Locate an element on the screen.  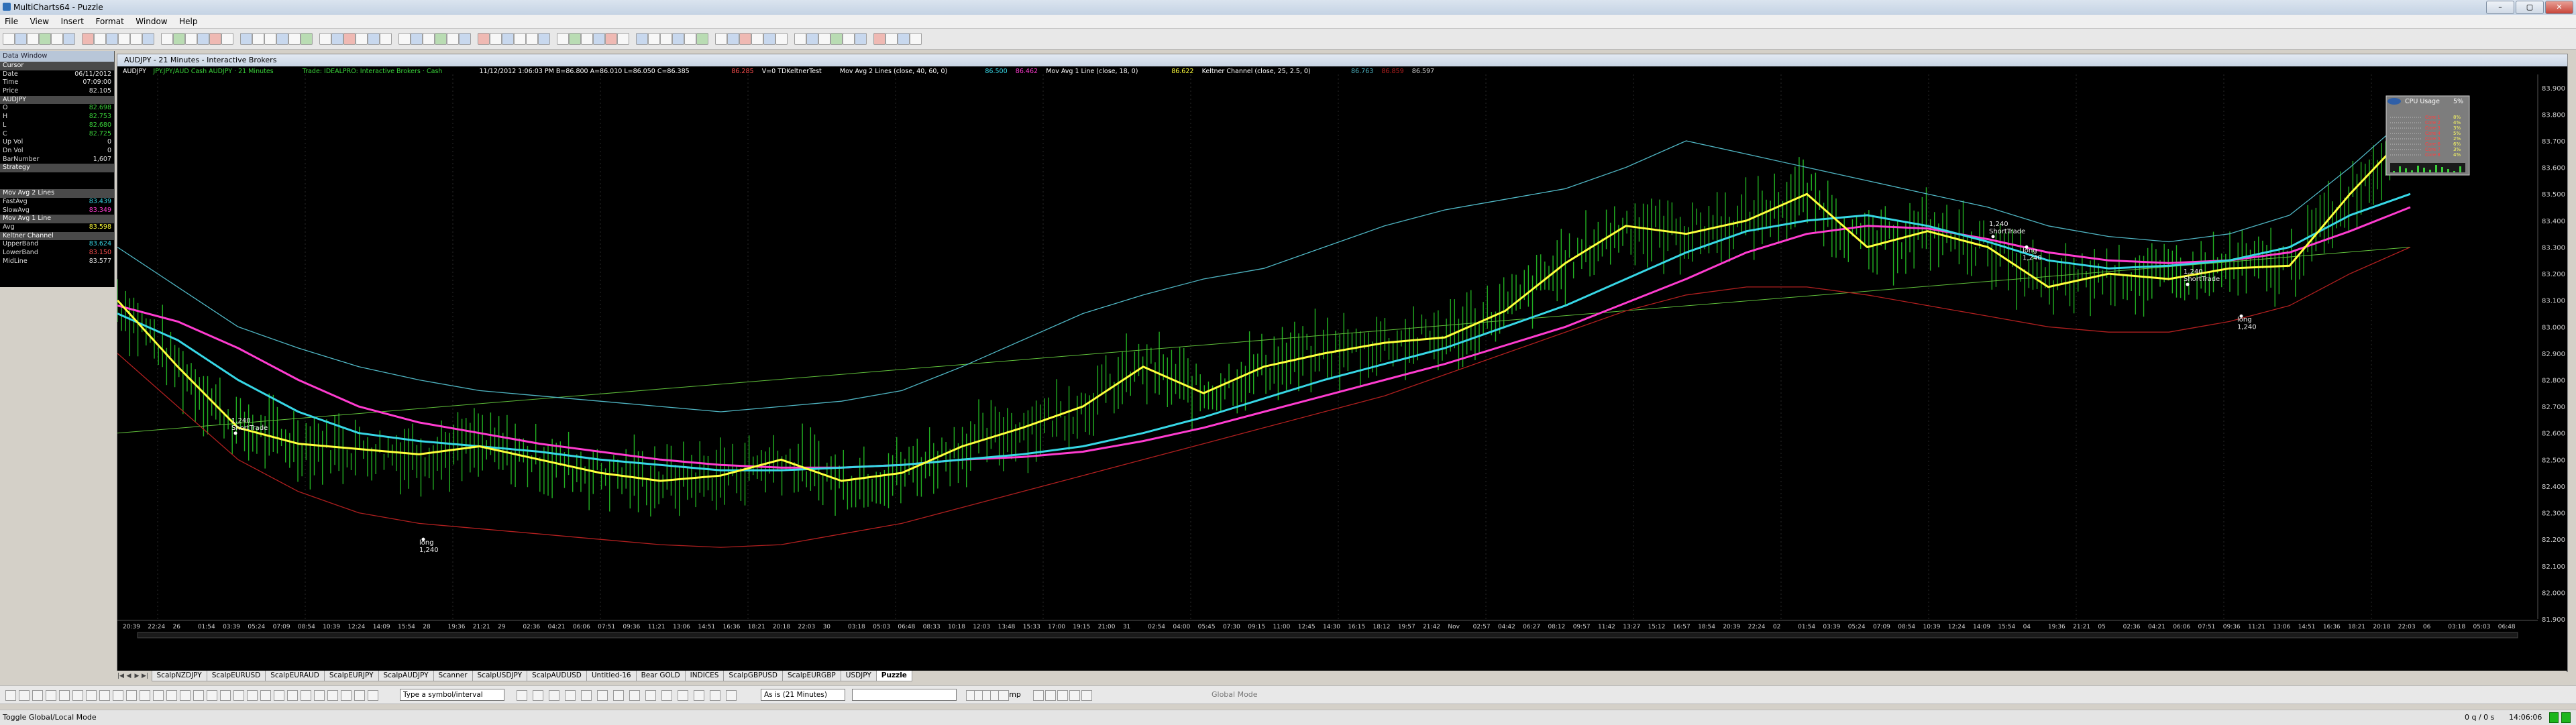
global-mode-toggle: Global Mode is located at coordinates (1235, 694).